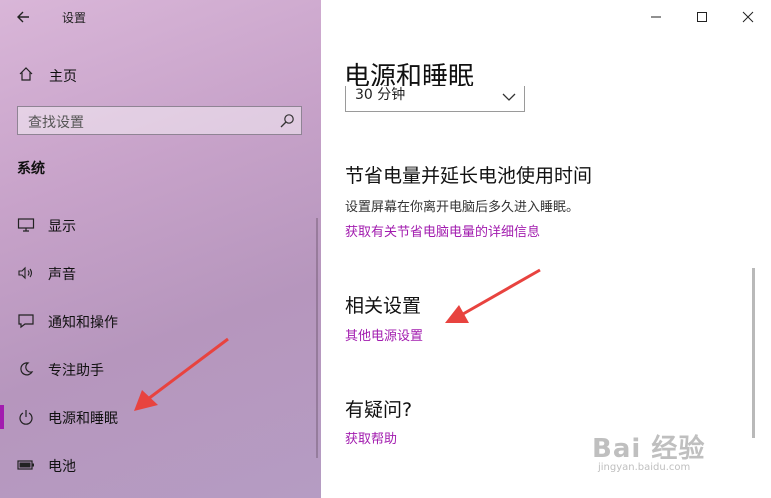  Describe the element at coordinates (160, 465) in the screenshot. I see `sidebar-item-battery: 电池` at that location.